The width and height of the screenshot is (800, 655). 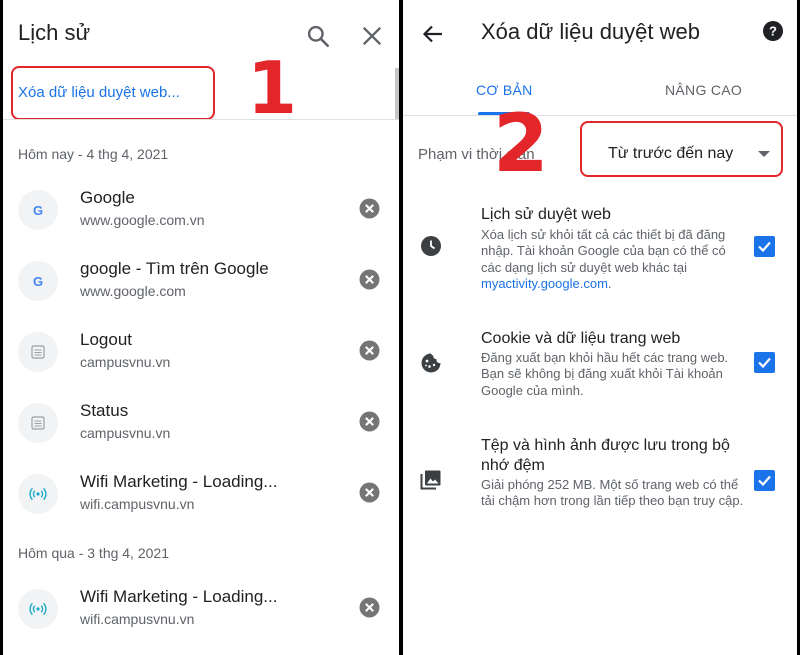 What do you see at coordinates (201, 354) in the screenshot?
I see `history-item: Logout campusvnu.vn` at bounding box center [201, 354].